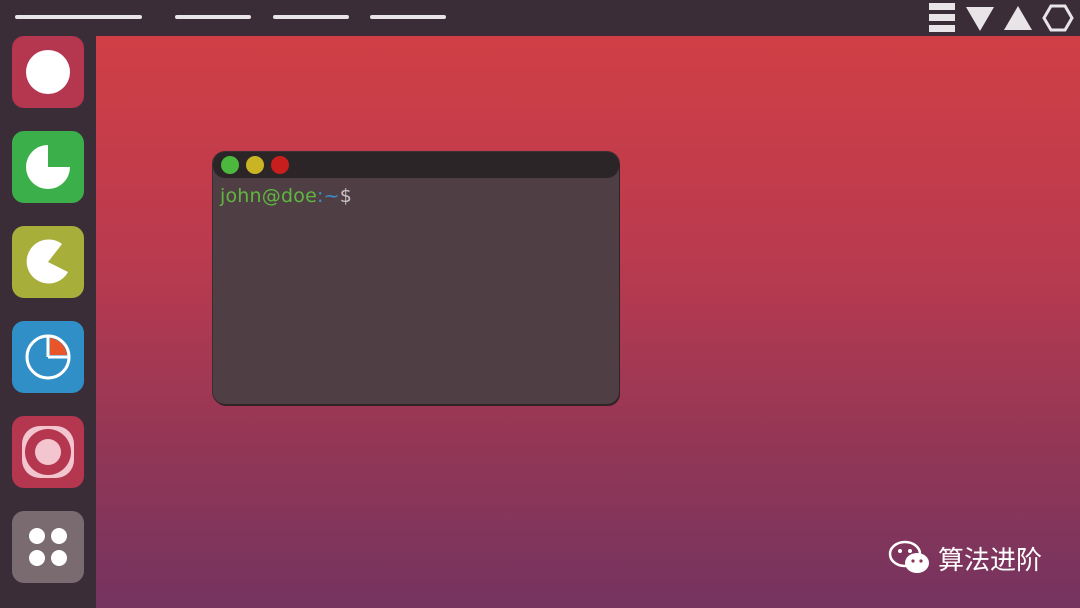 This screenshot has height=608, width=1080. Describe the element at coordinates (990, 560) in the screenshot. I see `watermark-text: 算法进阶` at that location.